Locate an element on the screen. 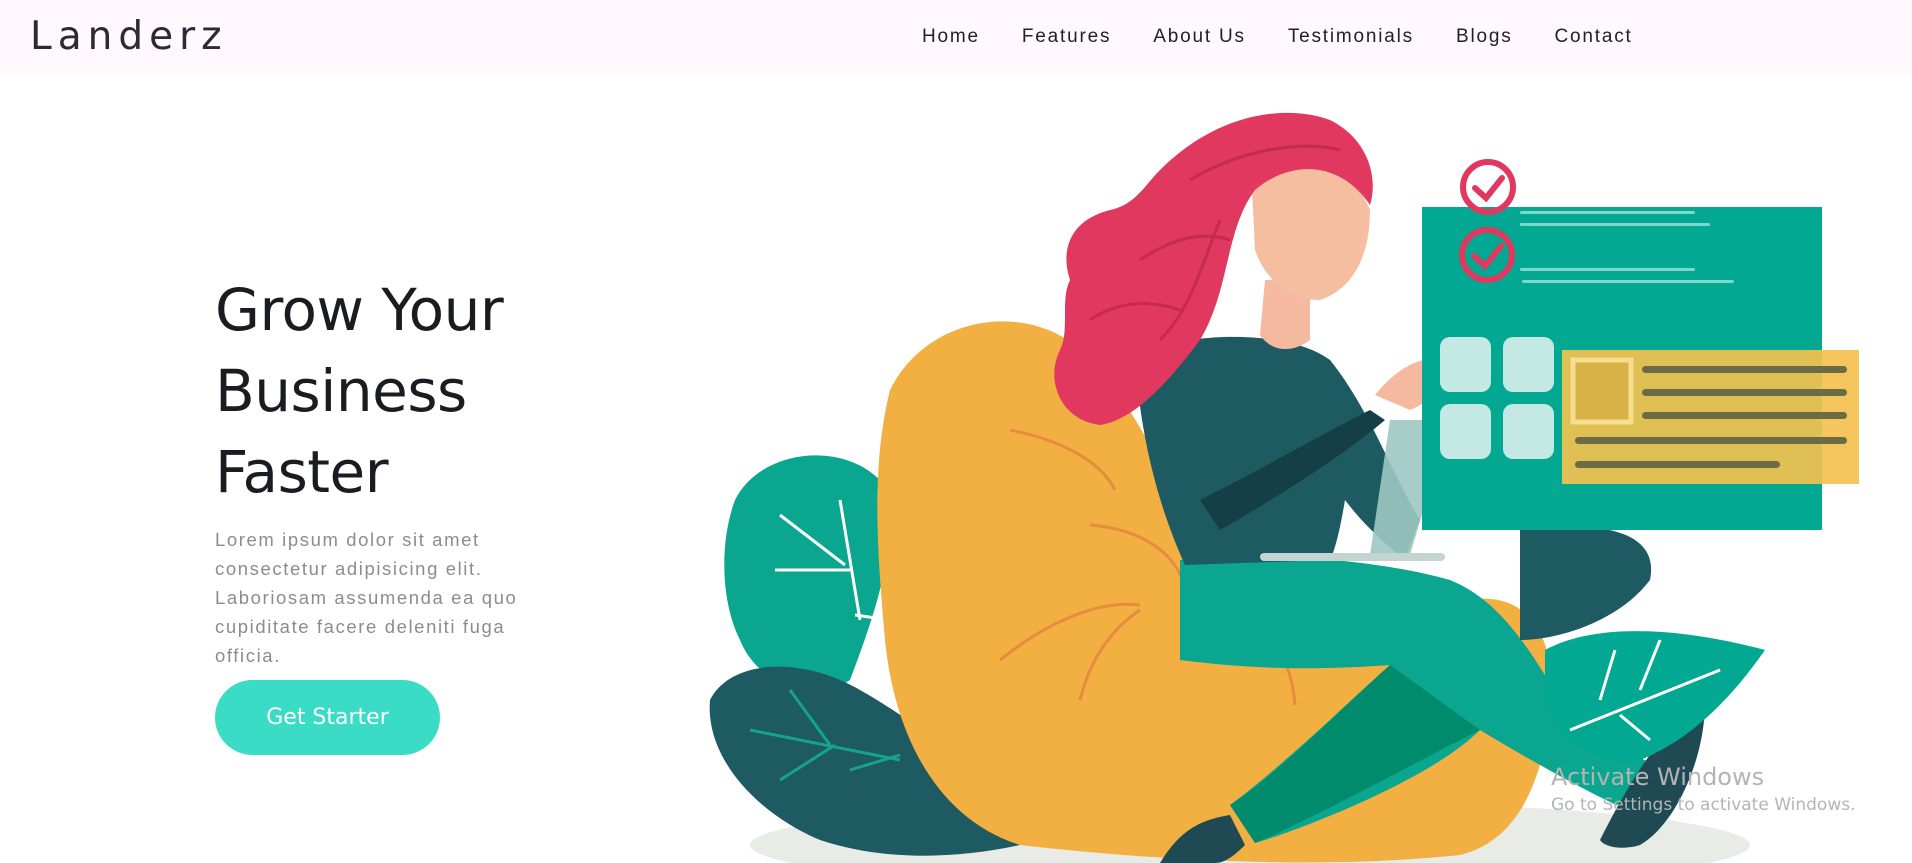 The width and height of the screenshot is (1912, 863). nav-link-home: Home is located at coordinates (951, 37).